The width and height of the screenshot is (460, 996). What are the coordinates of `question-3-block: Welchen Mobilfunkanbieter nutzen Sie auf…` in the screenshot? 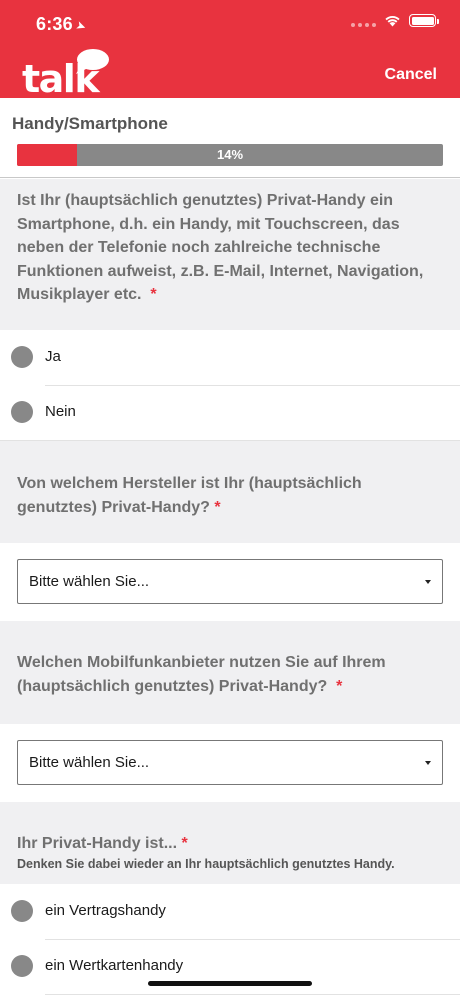 It's located at (230, 672).